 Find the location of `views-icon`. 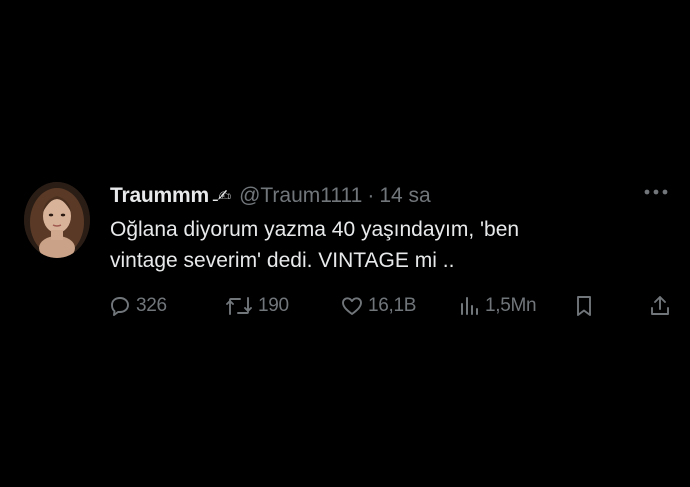

views-icon is located at coordinates (469, 306).